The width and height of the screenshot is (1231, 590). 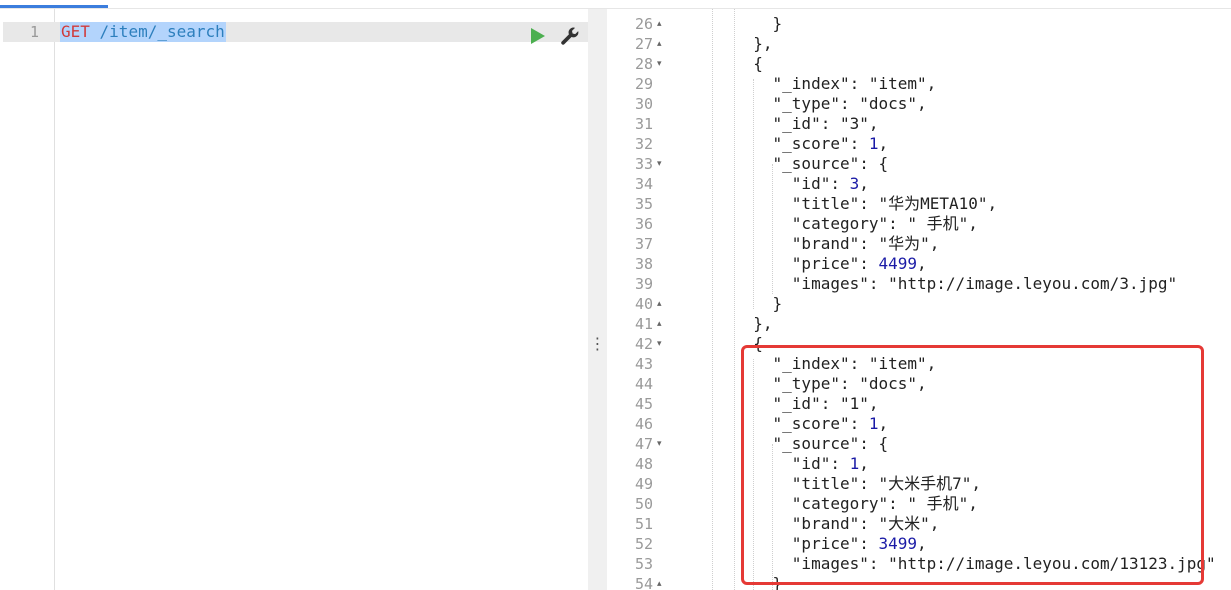 What do you see at coordinates (837, 243) in the screenshot?
I see `code-token: "brand": "华为",` at bounding box center [837, 243].